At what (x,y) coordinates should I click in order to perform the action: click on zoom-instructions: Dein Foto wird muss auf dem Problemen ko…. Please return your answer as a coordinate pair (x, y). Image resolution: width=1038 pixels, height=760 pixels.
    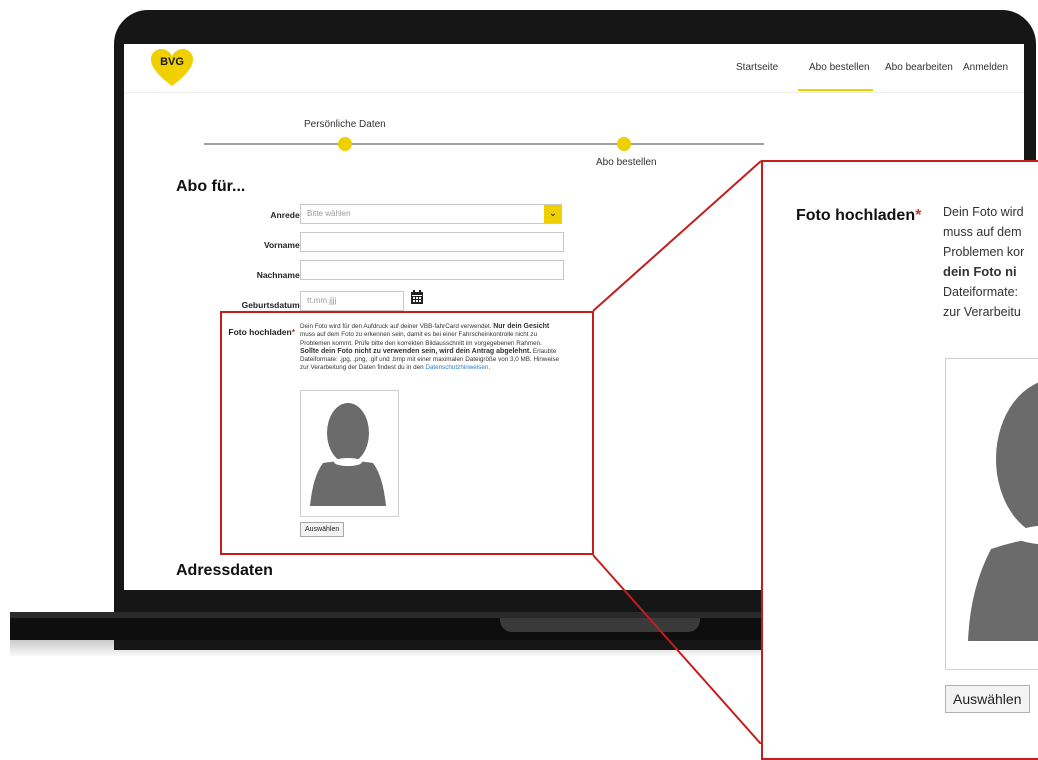
    Looking at the image, I should click on (984, 262).